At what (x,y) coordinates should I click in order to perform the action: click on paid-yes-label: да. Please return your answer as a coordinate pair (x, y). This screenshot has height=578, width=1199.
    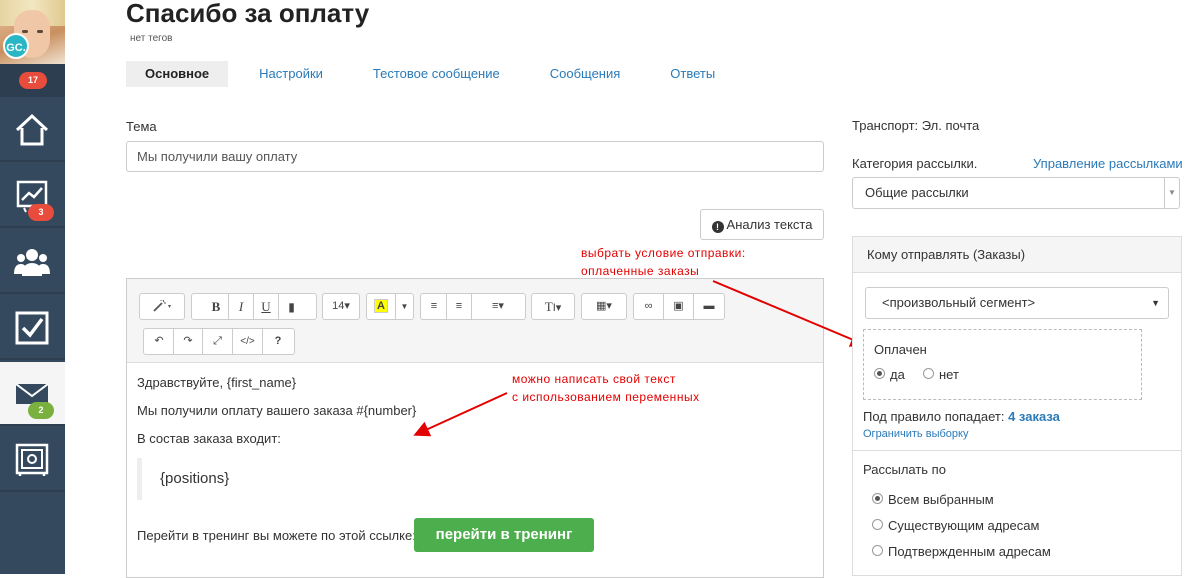
    Looking at the image, I should click on (897, 374).